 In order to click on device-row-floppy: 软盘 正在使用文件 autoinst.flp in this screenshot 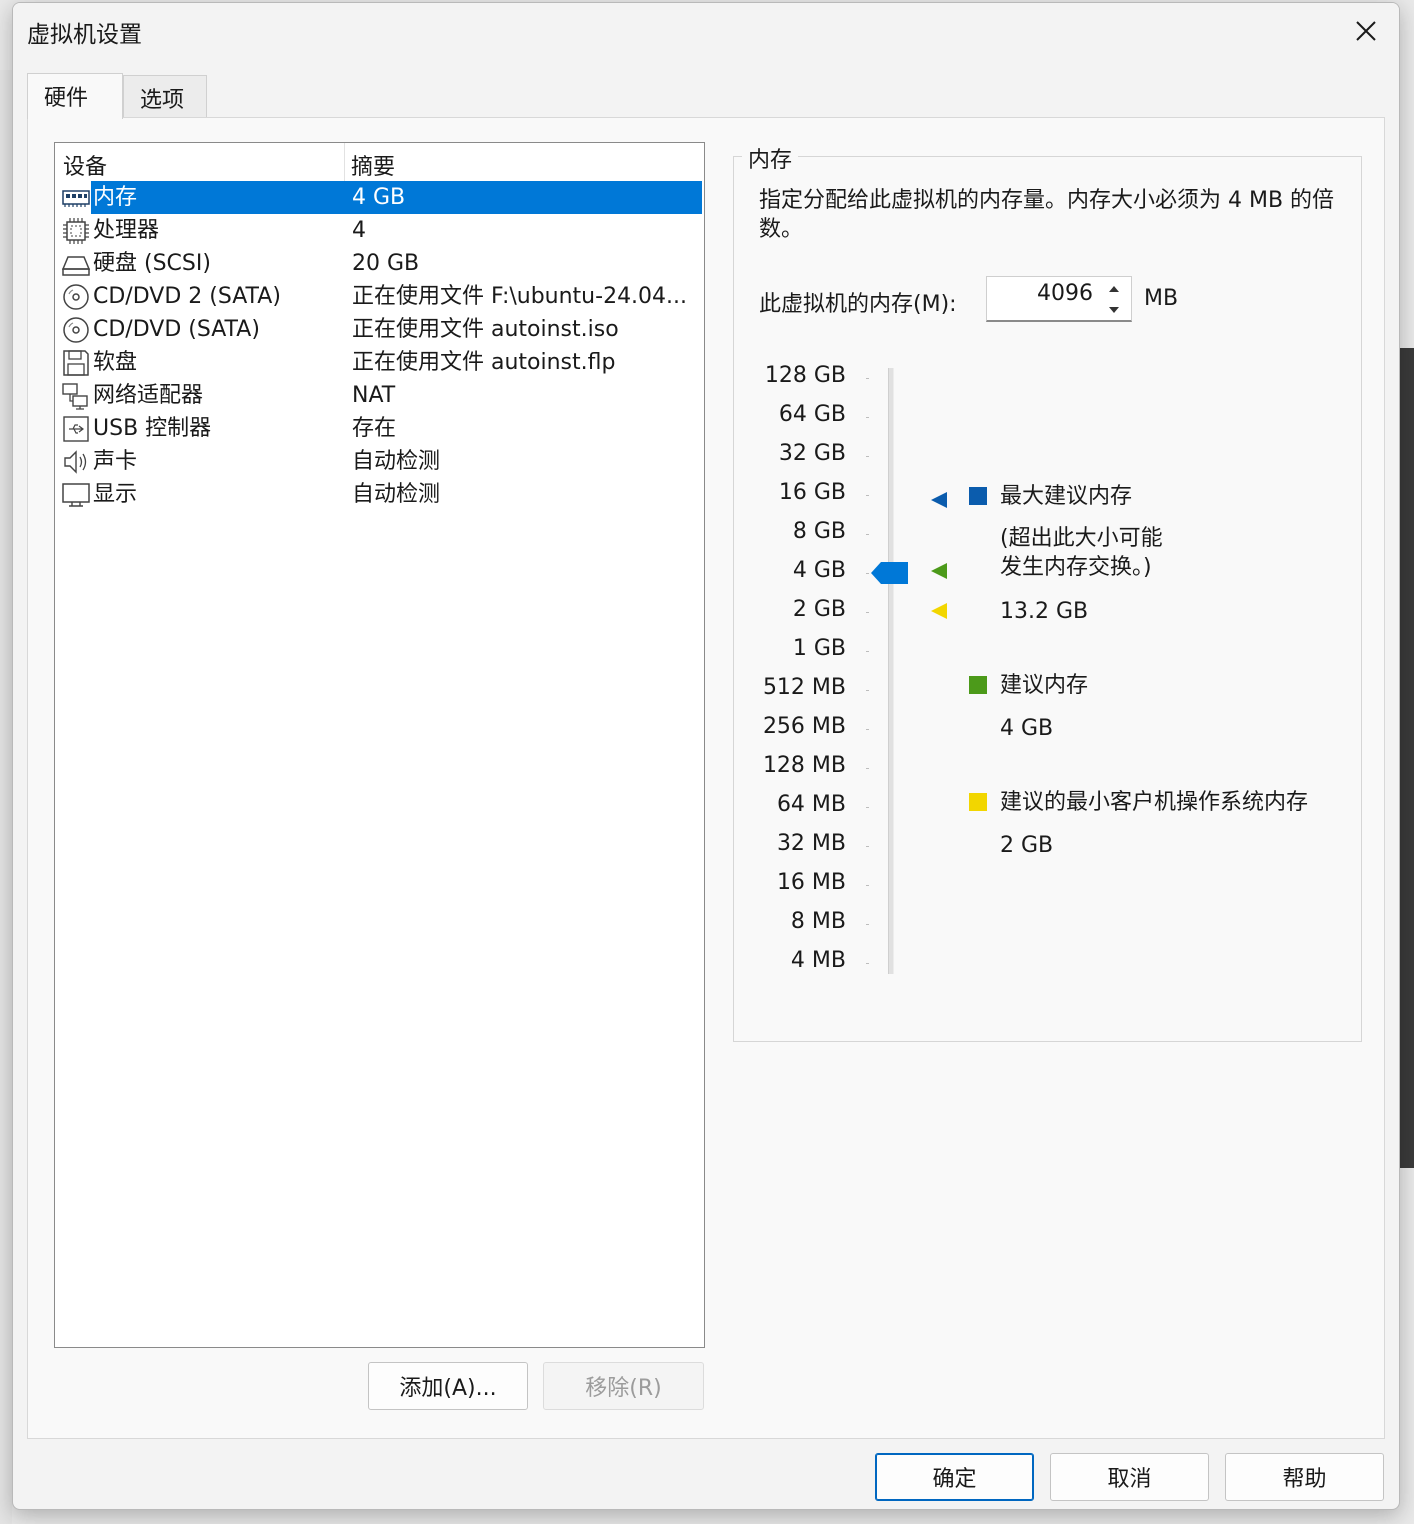, I will do `click(379, 362)`.